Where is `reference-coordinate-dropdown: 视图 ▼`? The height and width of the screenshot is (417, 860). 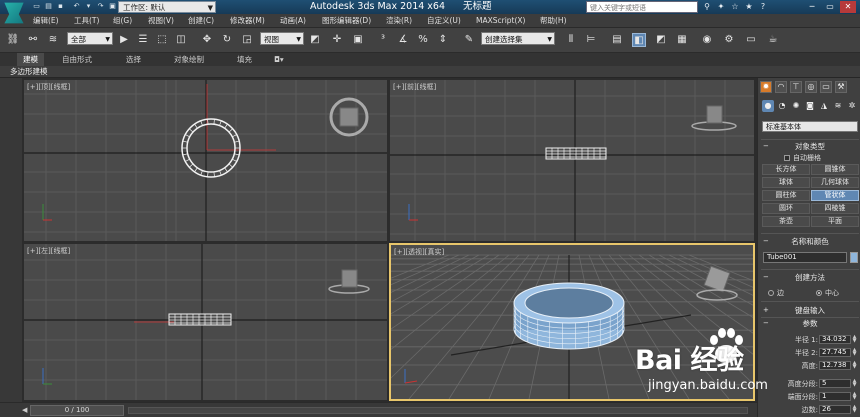 reference-coordinate-dropdown: 视图 ▼ is located at coordinates (282, 38).